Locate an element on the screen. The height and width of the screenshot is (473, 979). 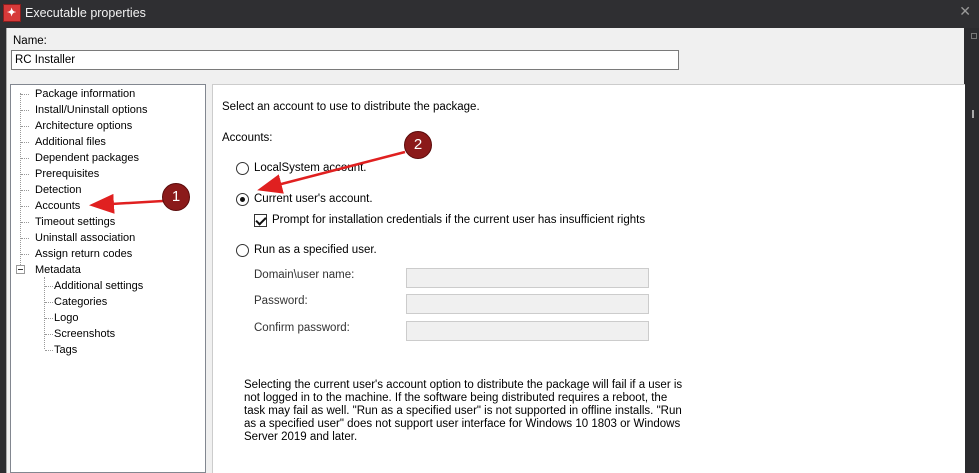
tree-item-architecture-options: Architecture options is located at coordinates (83, 126).